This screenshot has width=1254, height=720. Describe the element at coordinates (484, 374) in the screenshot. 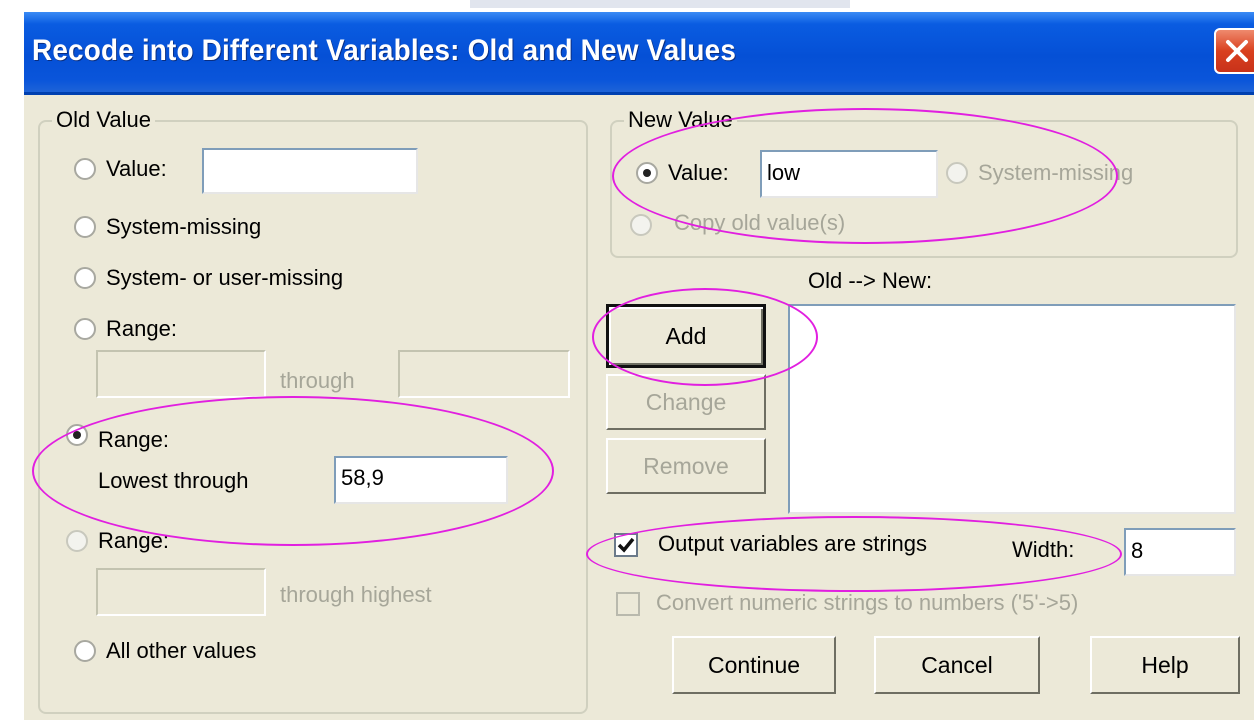

I see `range-to-input` at that location.